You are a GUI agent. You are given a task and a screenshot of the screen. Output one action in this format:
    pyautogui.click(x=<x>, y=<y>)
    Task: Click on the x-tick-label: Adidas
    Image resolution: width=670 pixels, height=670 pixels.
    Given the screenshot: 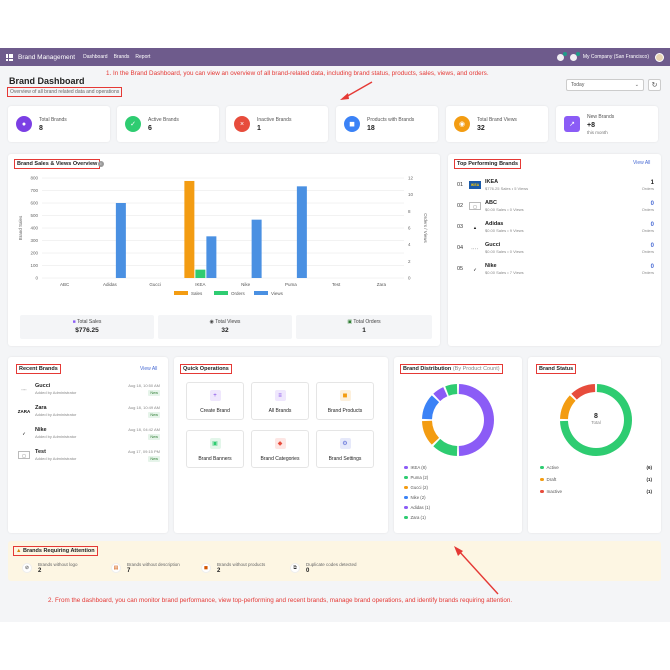 What is the action you would take?
    pyautogui.click(x=110, y=284)
    